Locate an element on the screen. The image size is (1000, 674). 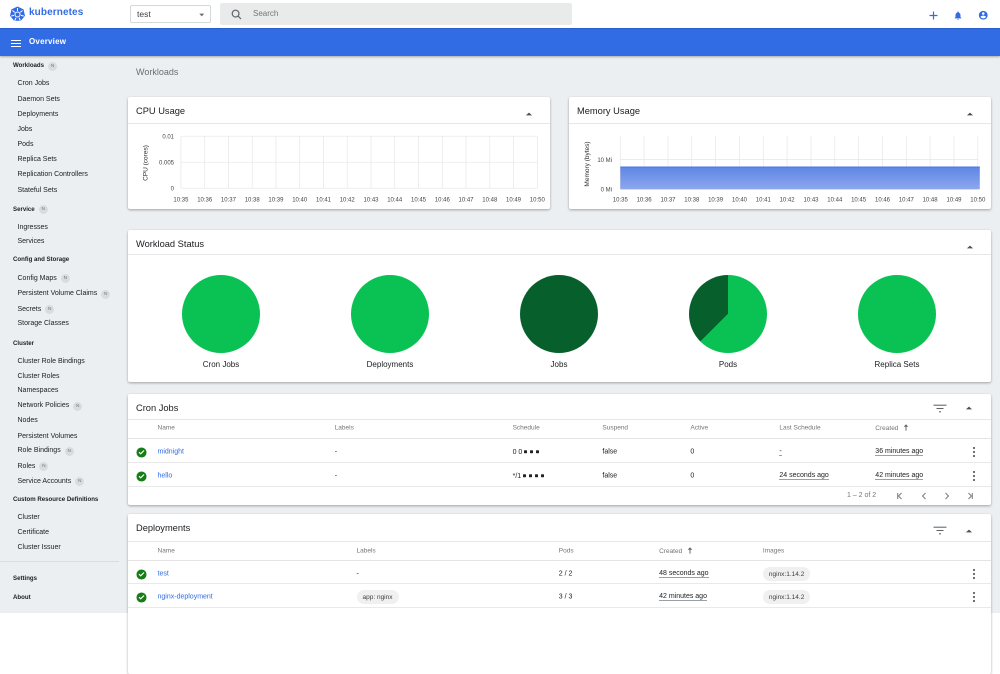
svg-text: 0.01 is located at coordinates (168, 137).